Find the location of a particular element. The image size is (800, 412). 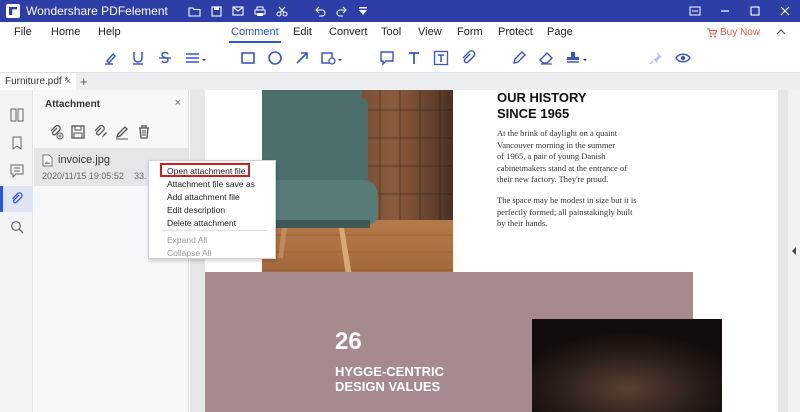

delete-icon is located at coordinates (144, 132).